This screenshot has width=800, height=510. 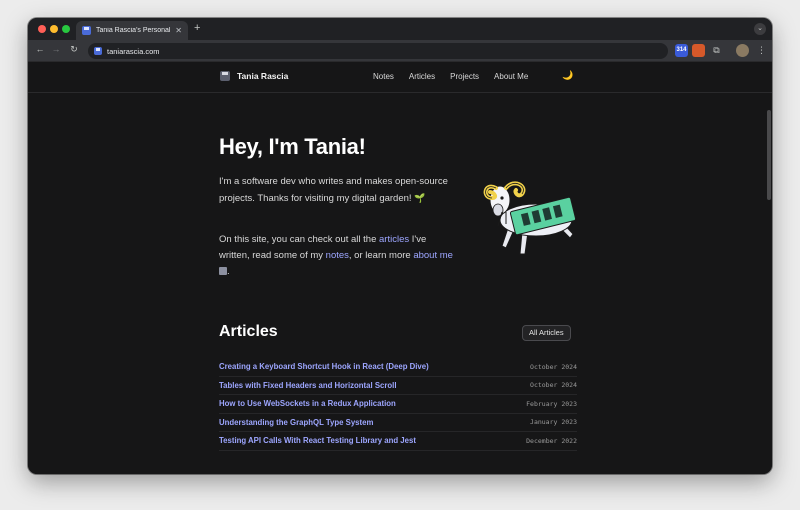 I want to click on hero-text-3: , or learn more, so click(x=379, y=255).